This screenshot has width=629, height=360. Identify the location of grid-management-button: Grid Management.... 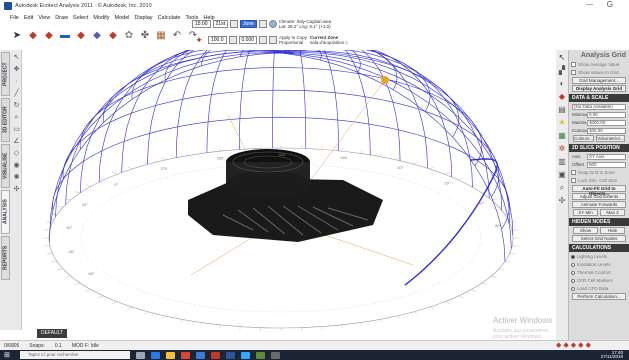
(599, 80).